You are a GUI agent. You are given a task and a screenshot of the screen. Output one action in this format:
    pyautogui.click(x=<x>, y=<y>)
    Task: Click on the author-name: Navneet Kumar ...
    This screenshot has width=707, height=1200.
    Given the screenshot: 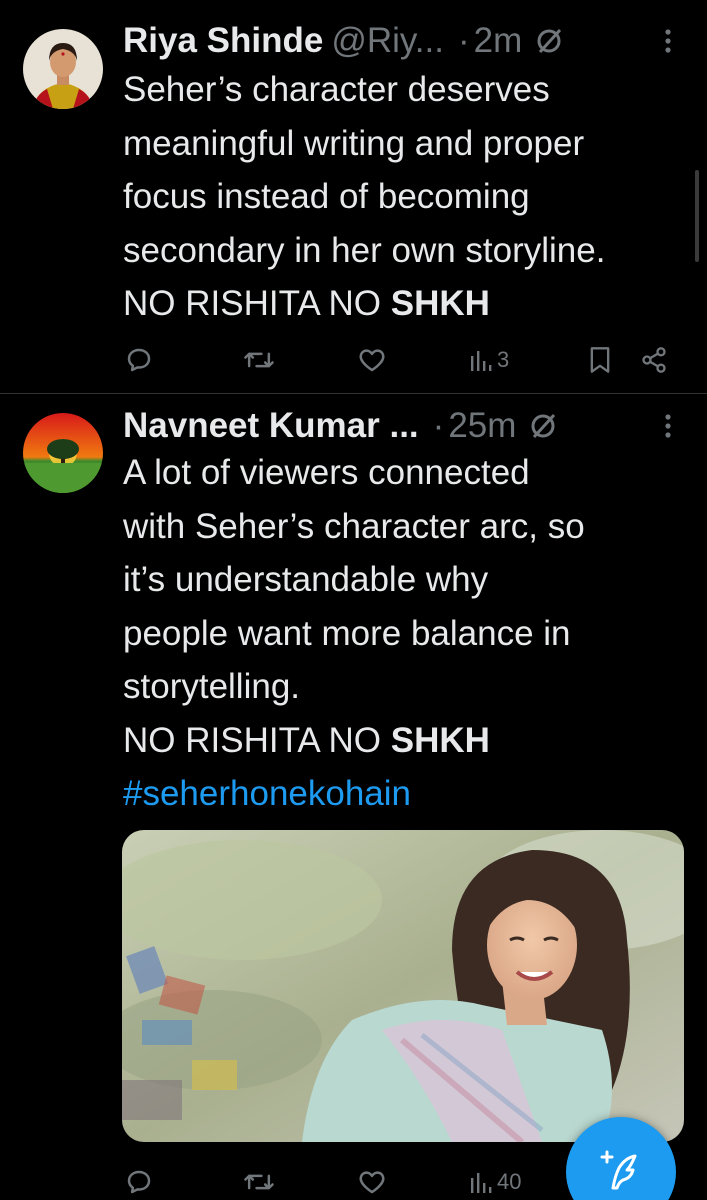 What is the action you would take?
    pyautogui.click(x=271, y=426)
    